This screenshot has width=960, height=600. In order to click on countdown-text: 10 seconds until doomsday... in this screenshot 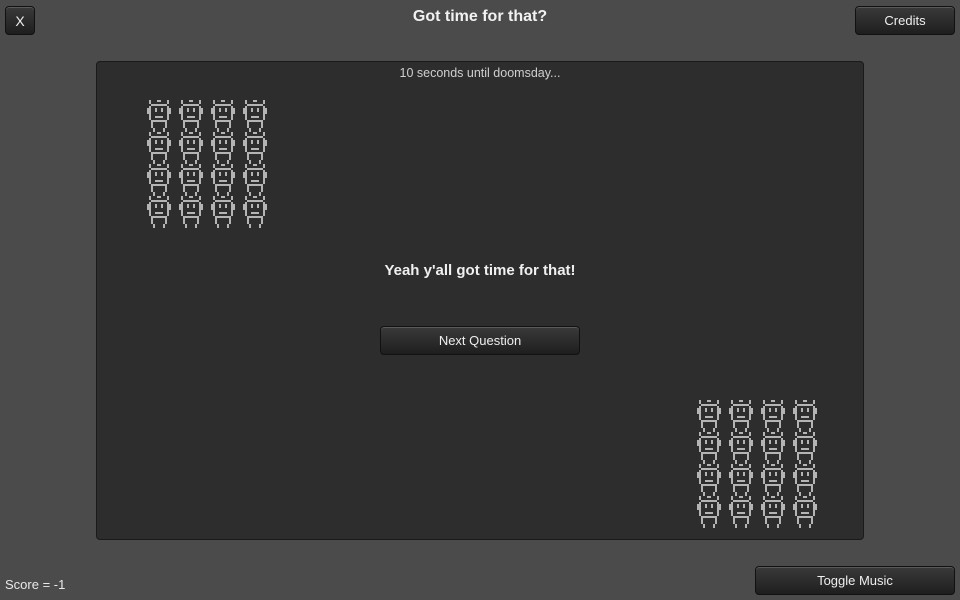, I will do `click(480, 73)`.